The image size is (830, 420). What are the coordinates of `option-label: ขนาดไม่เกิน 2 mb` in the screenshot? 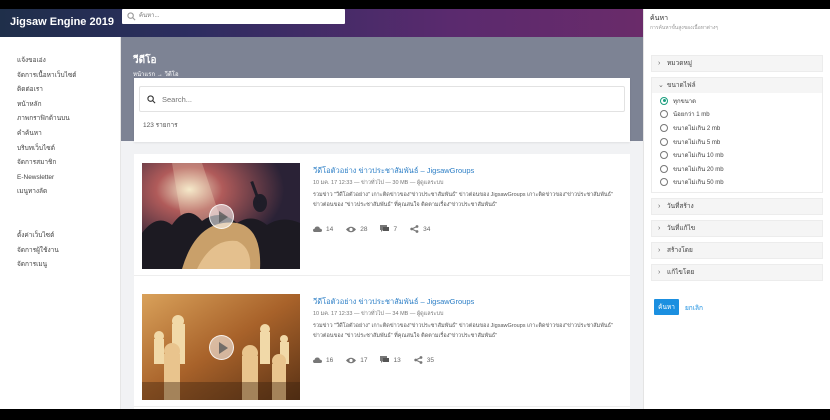 It's located at (697, 128).